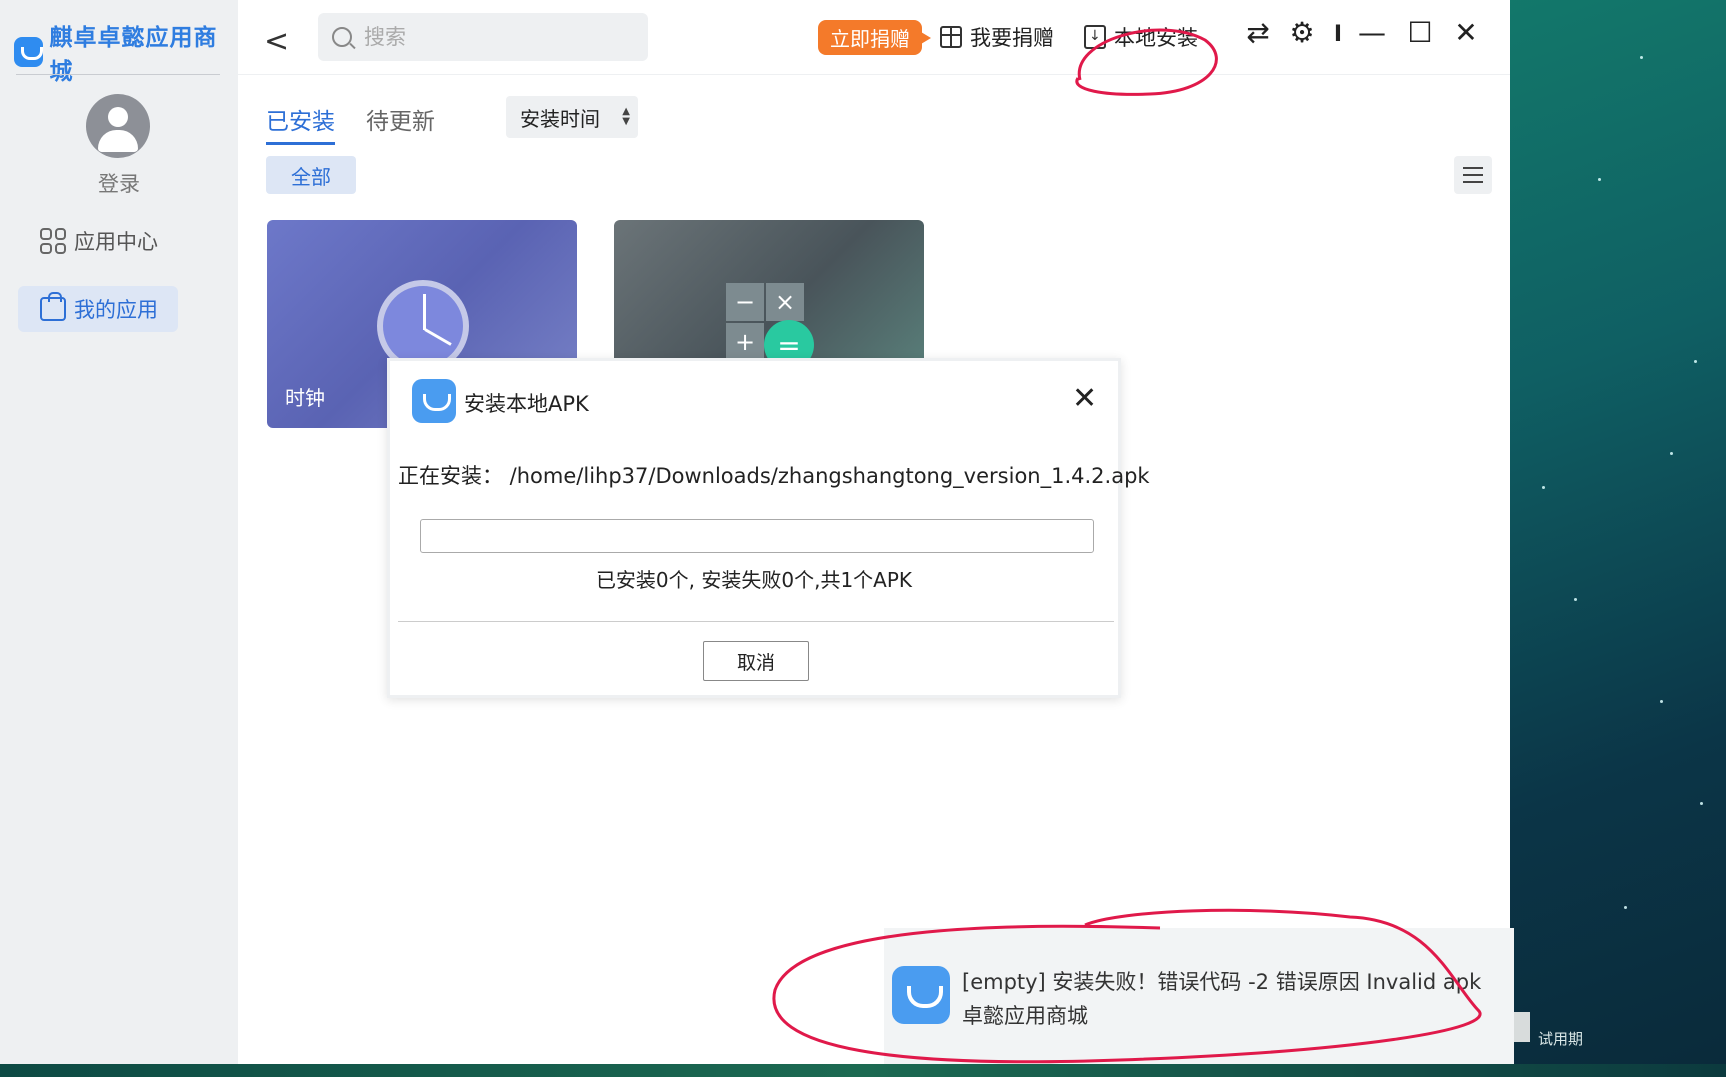  Describe the element at coordinates (118, 141) in the screenshot. I see `user-icon-body` at that location.